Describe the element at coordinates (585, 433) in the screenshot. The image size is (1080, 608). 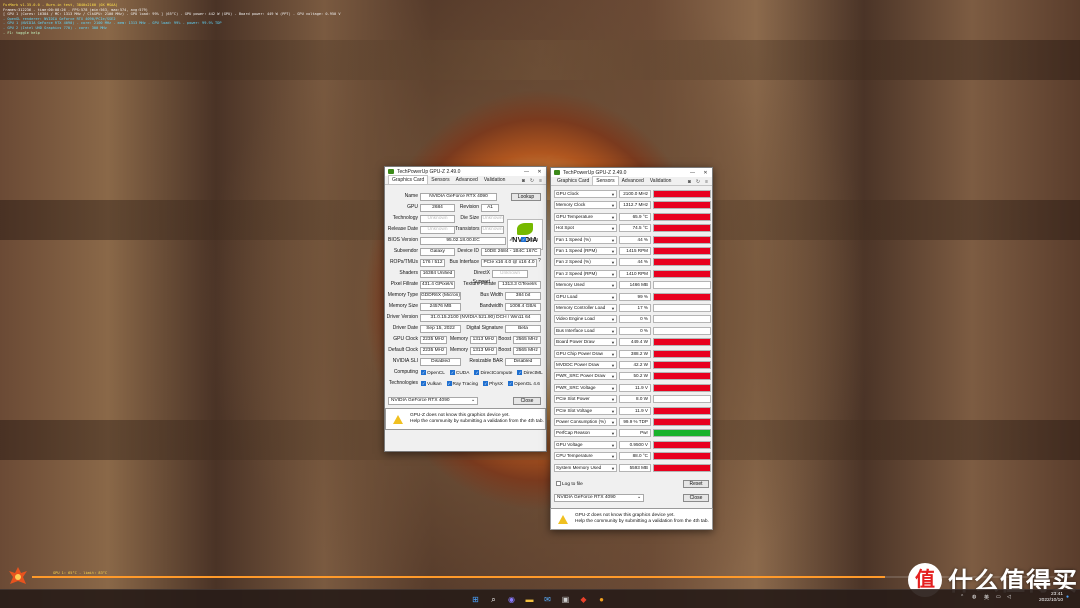
I see `sensor-label: PerfCap Reason` at that location.